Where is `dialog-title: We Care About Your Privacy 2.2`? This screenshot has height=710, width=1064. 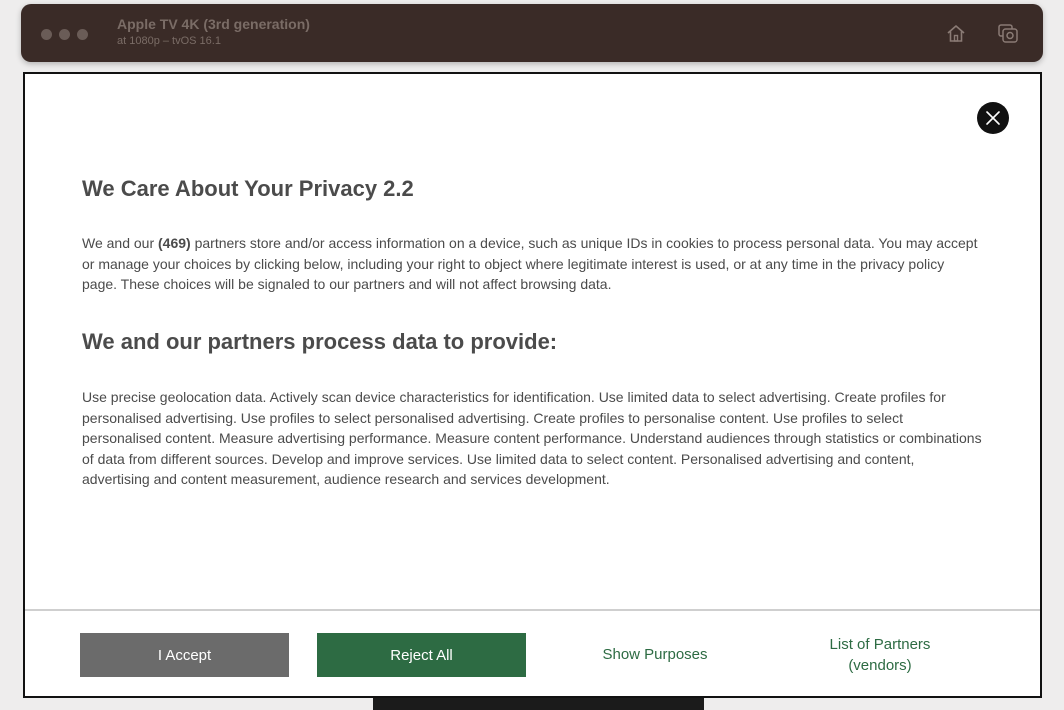
dialog-title: We Care About Your Privacy 2.2 is located at coordinates (248, 188).